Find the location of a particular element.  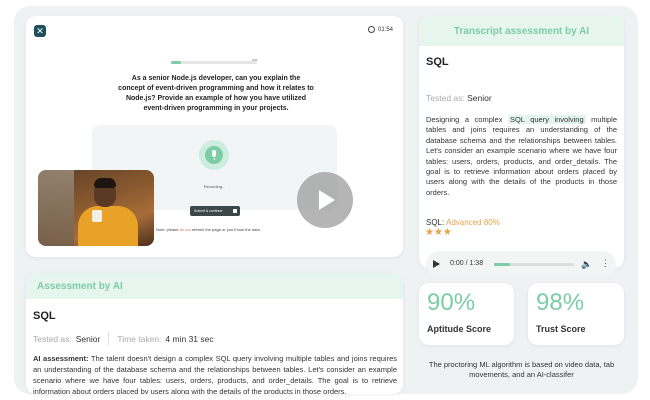

microphone-button is located at coordinates (214, 155).